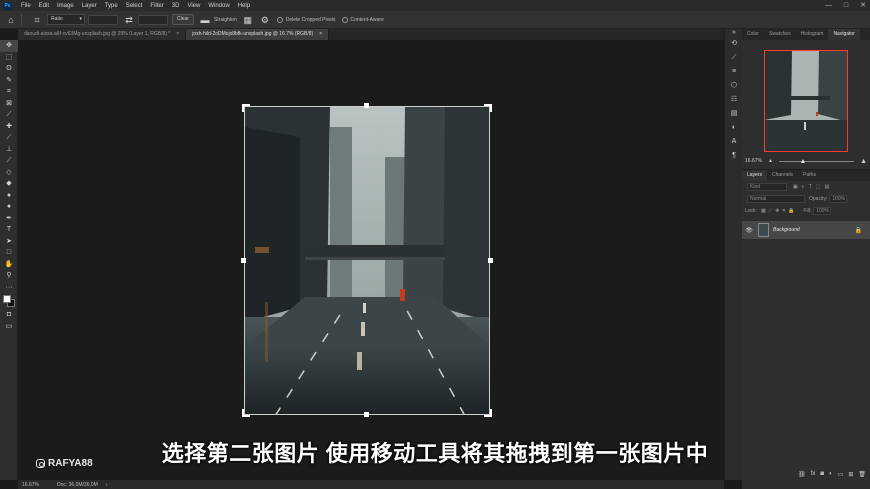 The width and height of the screenshot is (870, 489). Describe the element at coordinates (770, 161) in the screenshot. I see `zoom-out-icon: ▲` at that location.